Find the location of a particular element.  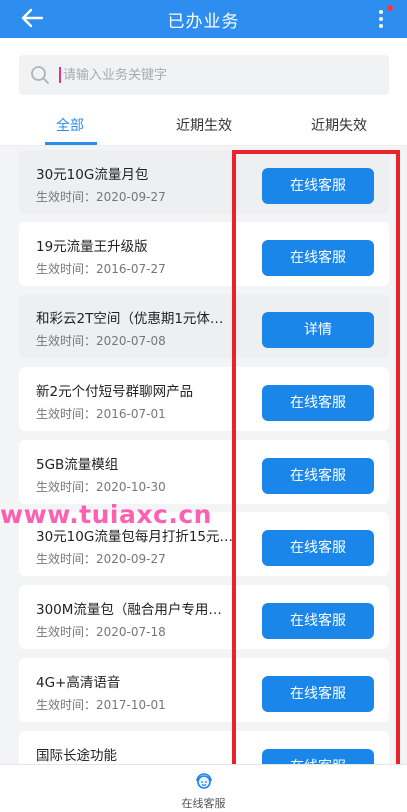

page-title: 已办业务 is located at coordinates (203, 22).